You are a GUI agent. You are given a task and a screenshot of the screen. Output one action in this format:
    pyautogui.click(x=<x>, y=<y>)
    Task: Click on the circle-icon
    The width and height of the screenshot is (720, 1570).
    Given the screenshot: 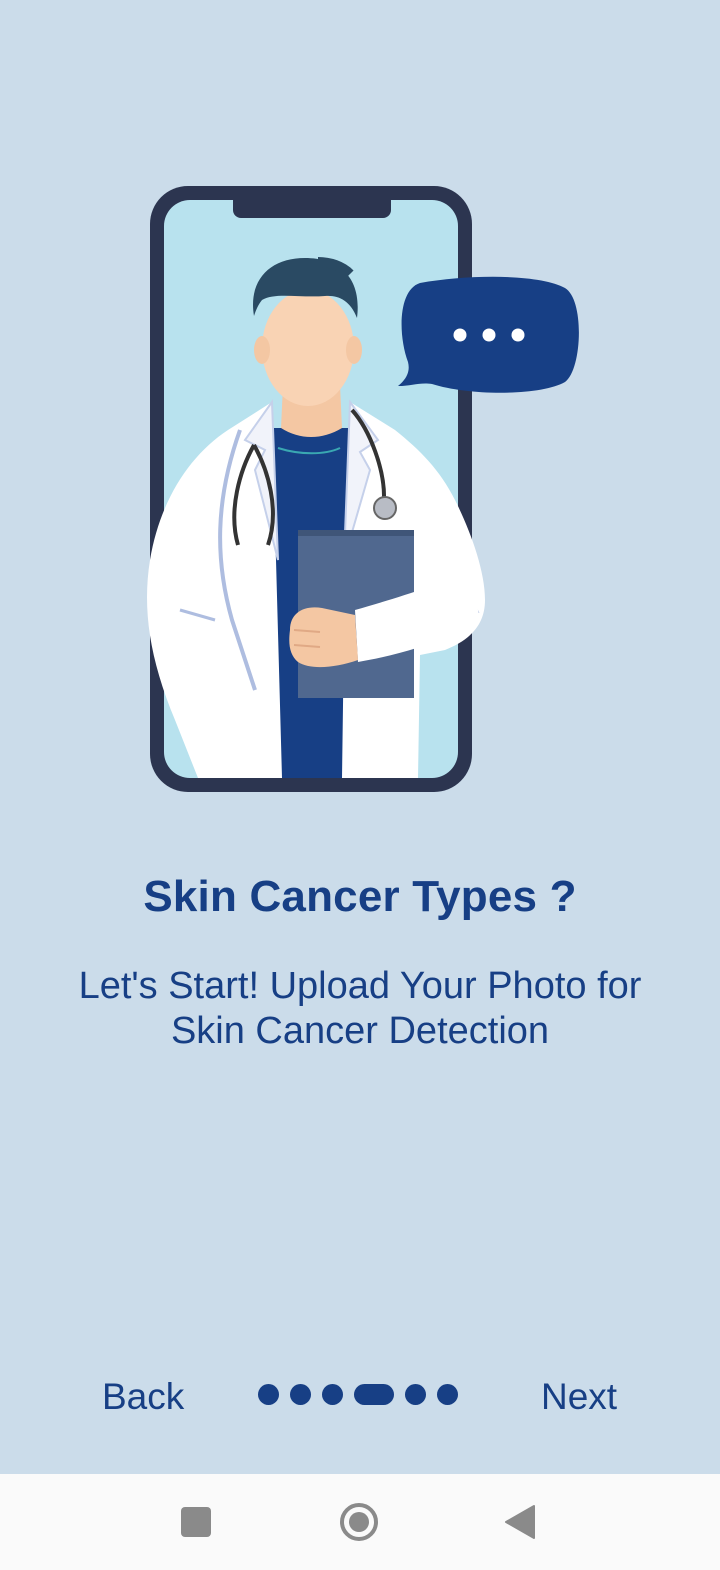 What is the action you would take?
    pyautogui.click(x=359, y=1522)
    